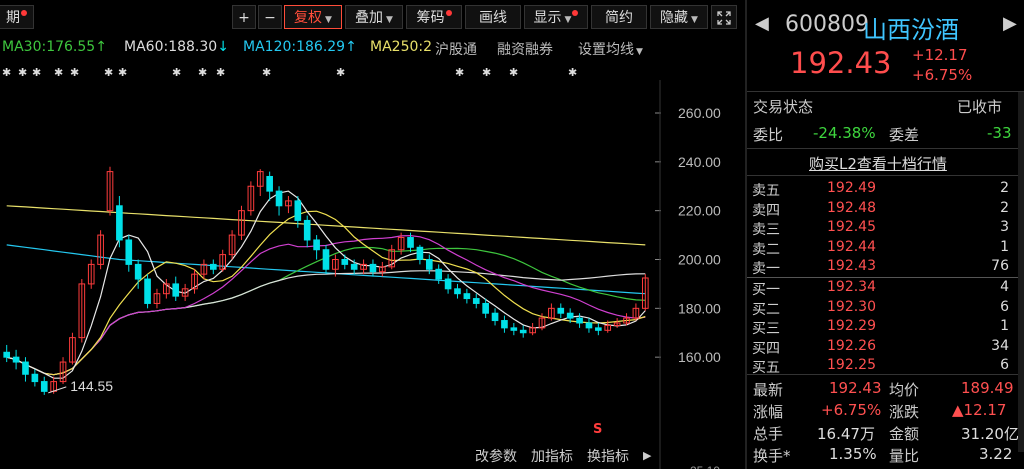 The image size is (1024, 469). Describe the element at coordinates (17, 17) in the screenshot. I see `period-tab: 期` at that location.